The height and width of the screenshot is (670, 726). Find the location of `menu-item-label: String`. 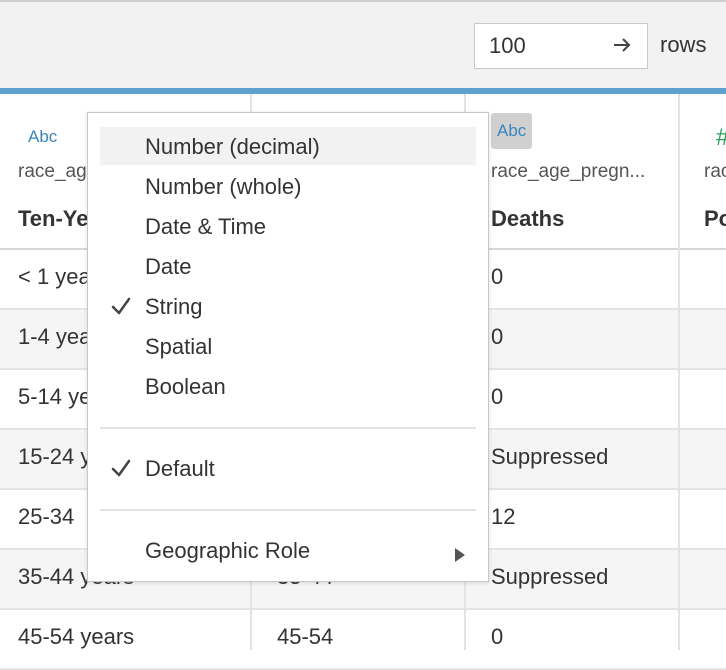

menu-item-label: String is located at coordinates (174, 306).